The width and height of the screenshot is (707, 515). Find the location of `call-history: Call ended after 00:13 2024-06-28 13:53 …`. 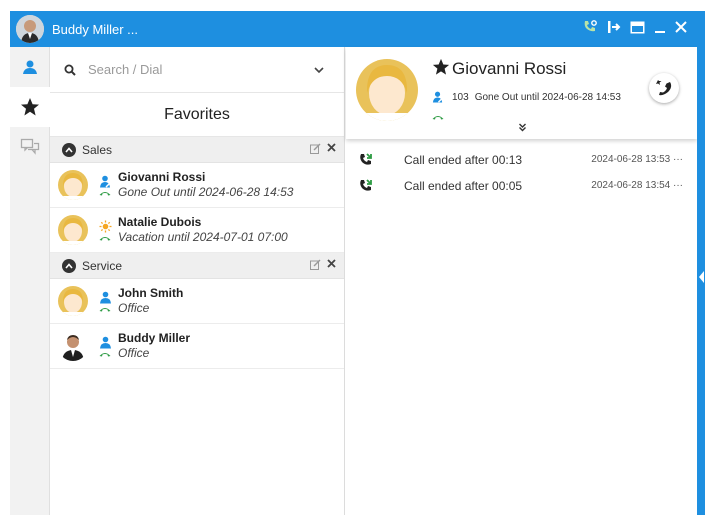

call-history: Call ended after 00:13 2024-06-28 13:53 … is located at coordinates (521, 169).